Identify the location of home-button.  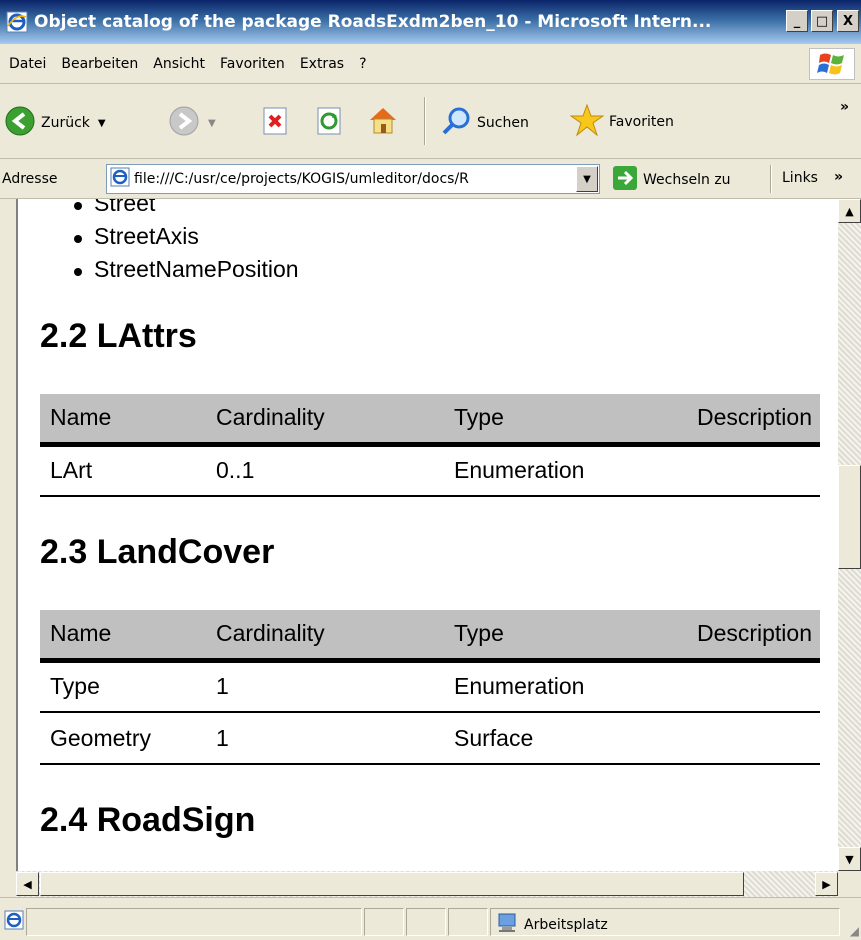
(383, 122).